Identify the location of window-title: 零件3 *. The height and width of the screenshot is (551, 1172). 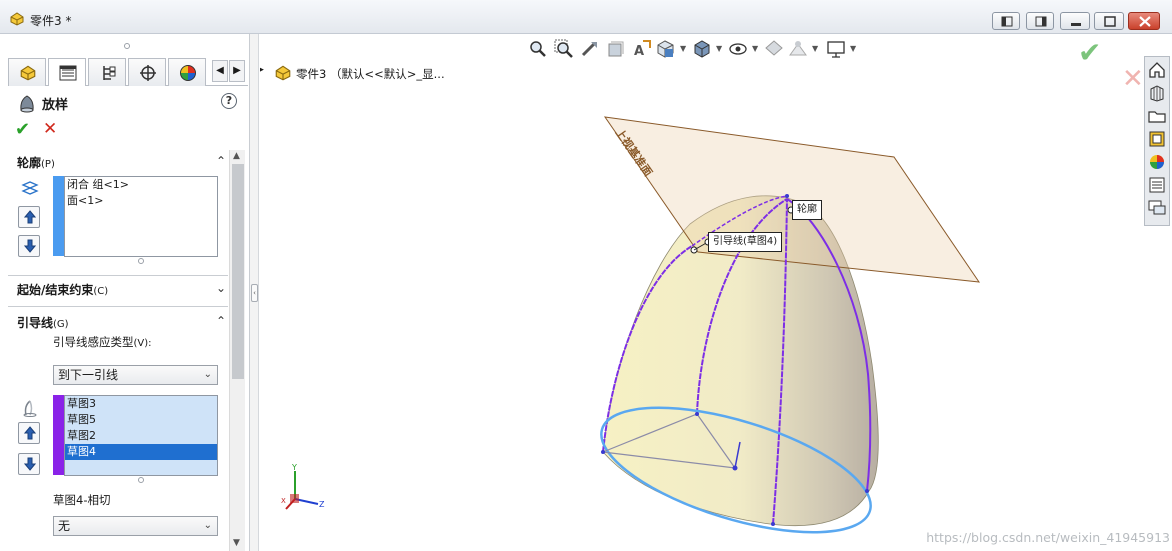
(51, 21).